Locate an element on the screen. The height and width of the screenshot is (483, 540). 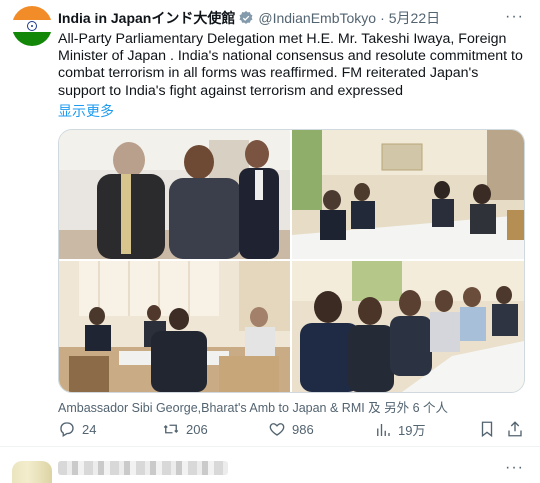
share-button is located at coordinates (515, 429).